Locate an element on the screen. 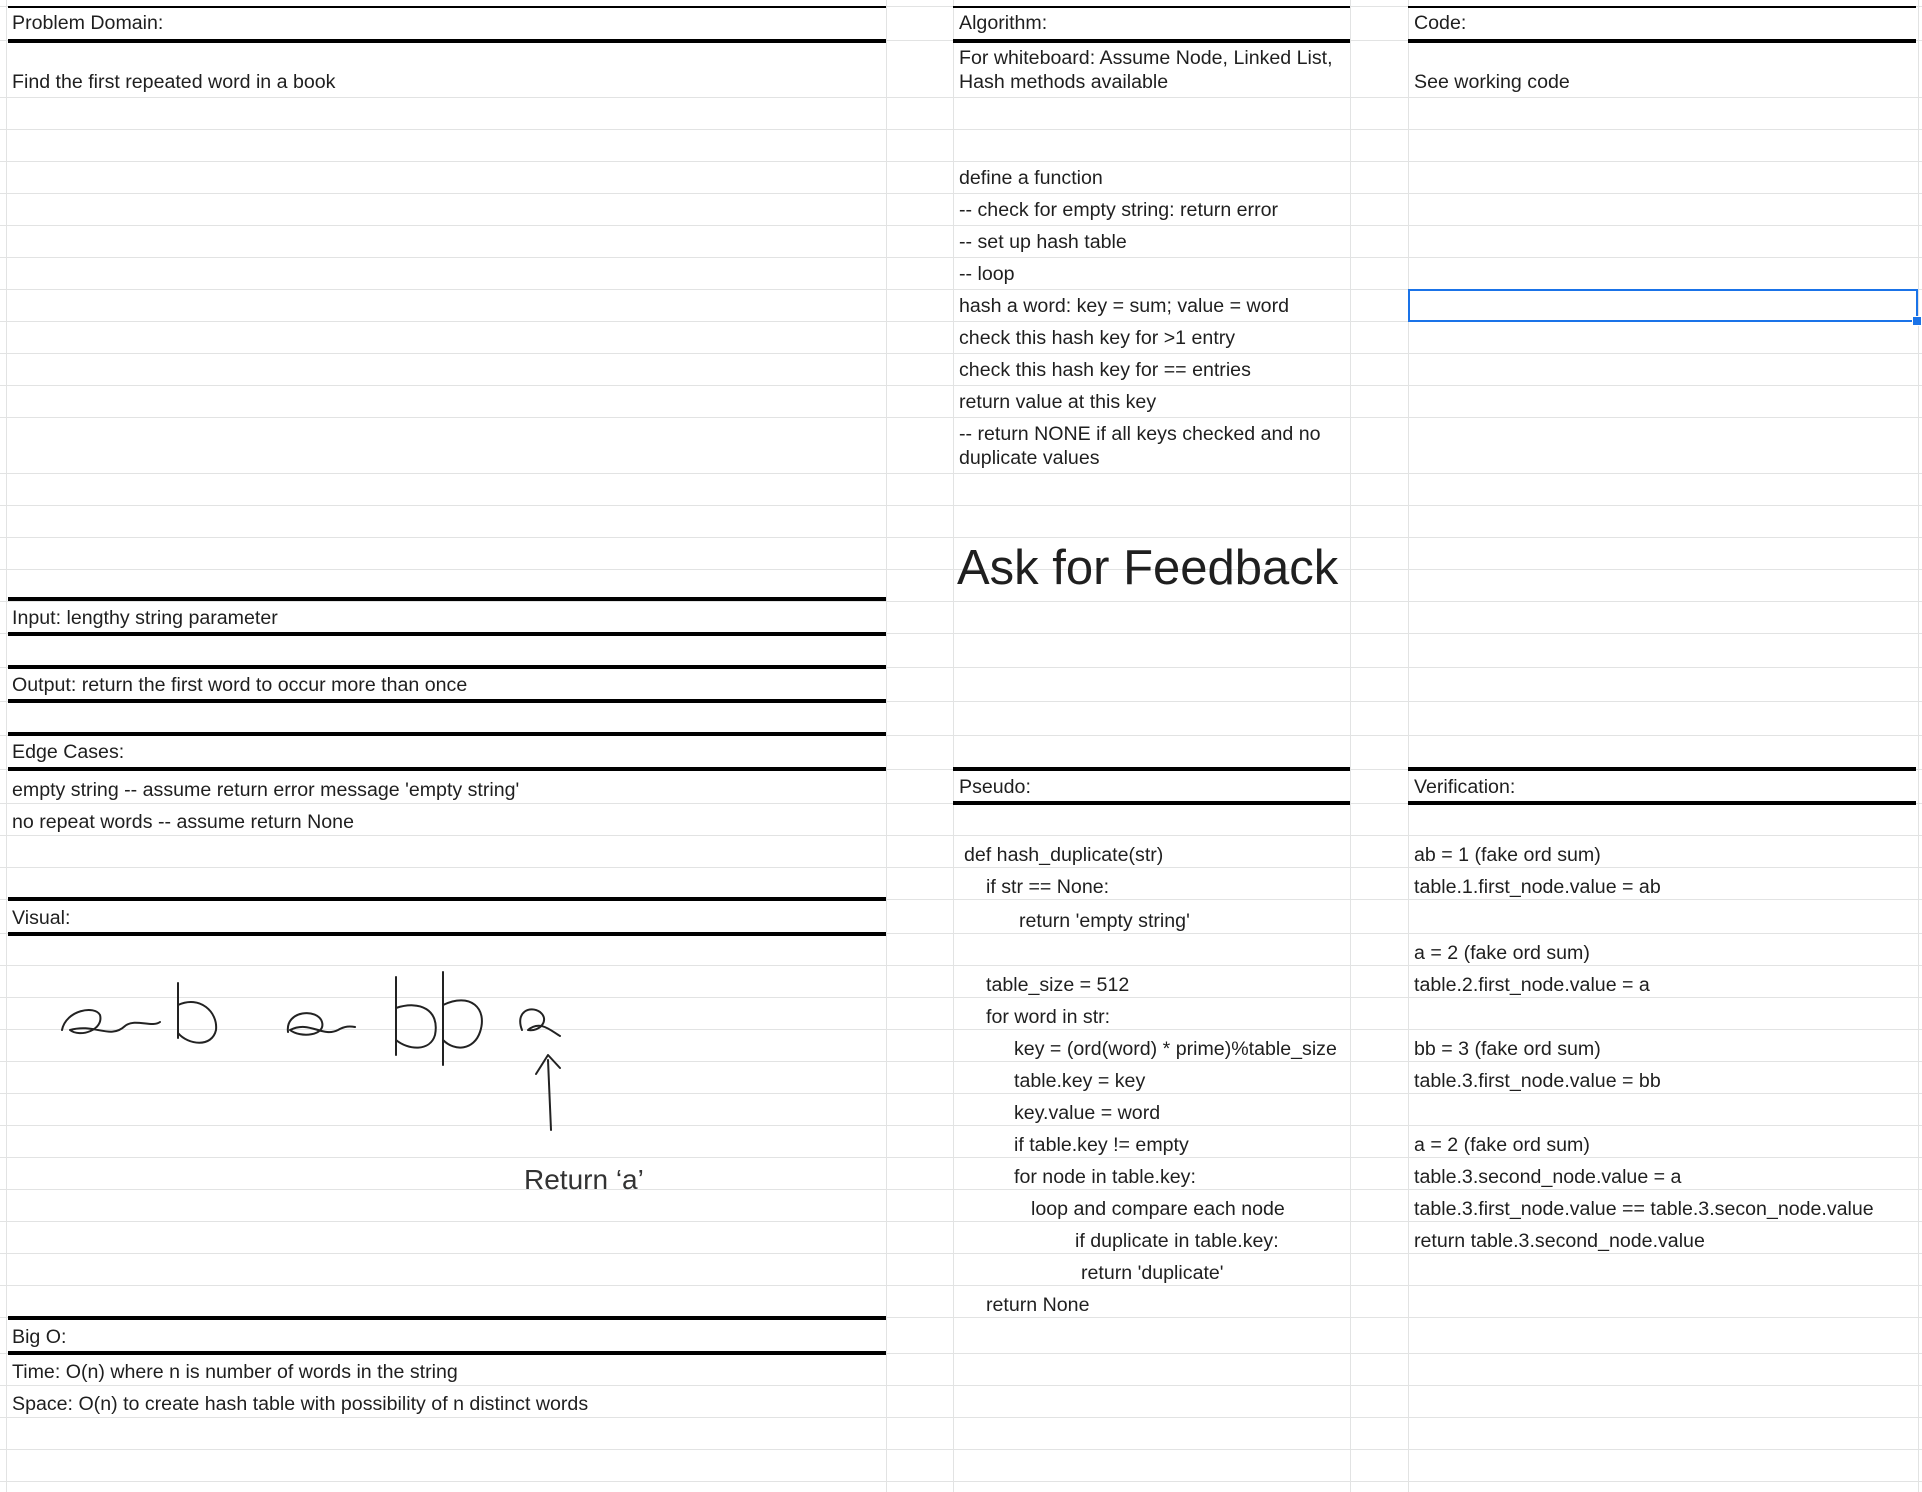  verification-line: bb = 3 (fake ord sum) is located at coordinates (1507, 1049).